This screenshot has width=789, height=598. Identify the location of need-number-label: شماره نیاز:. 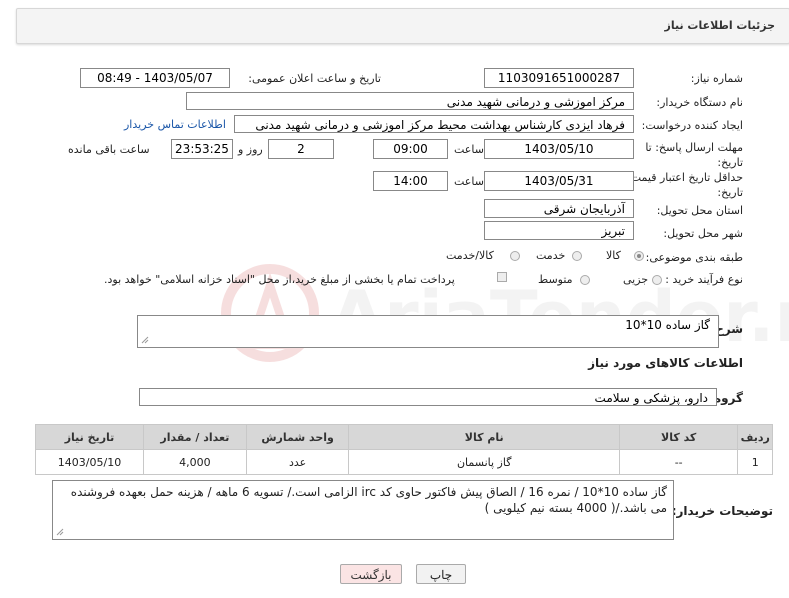
(716, 78).